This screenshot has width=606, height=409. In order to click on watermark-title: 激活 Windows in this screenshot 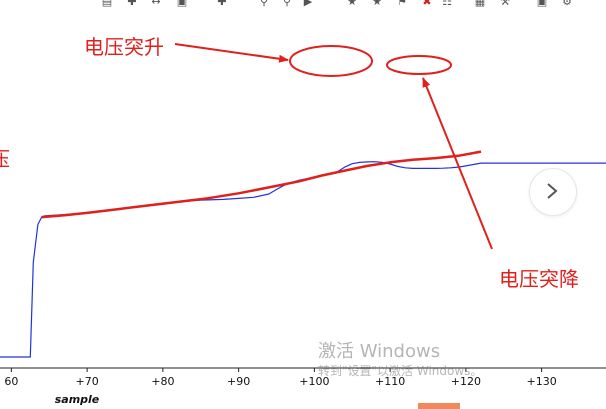, I will do `click(379, 351)`.